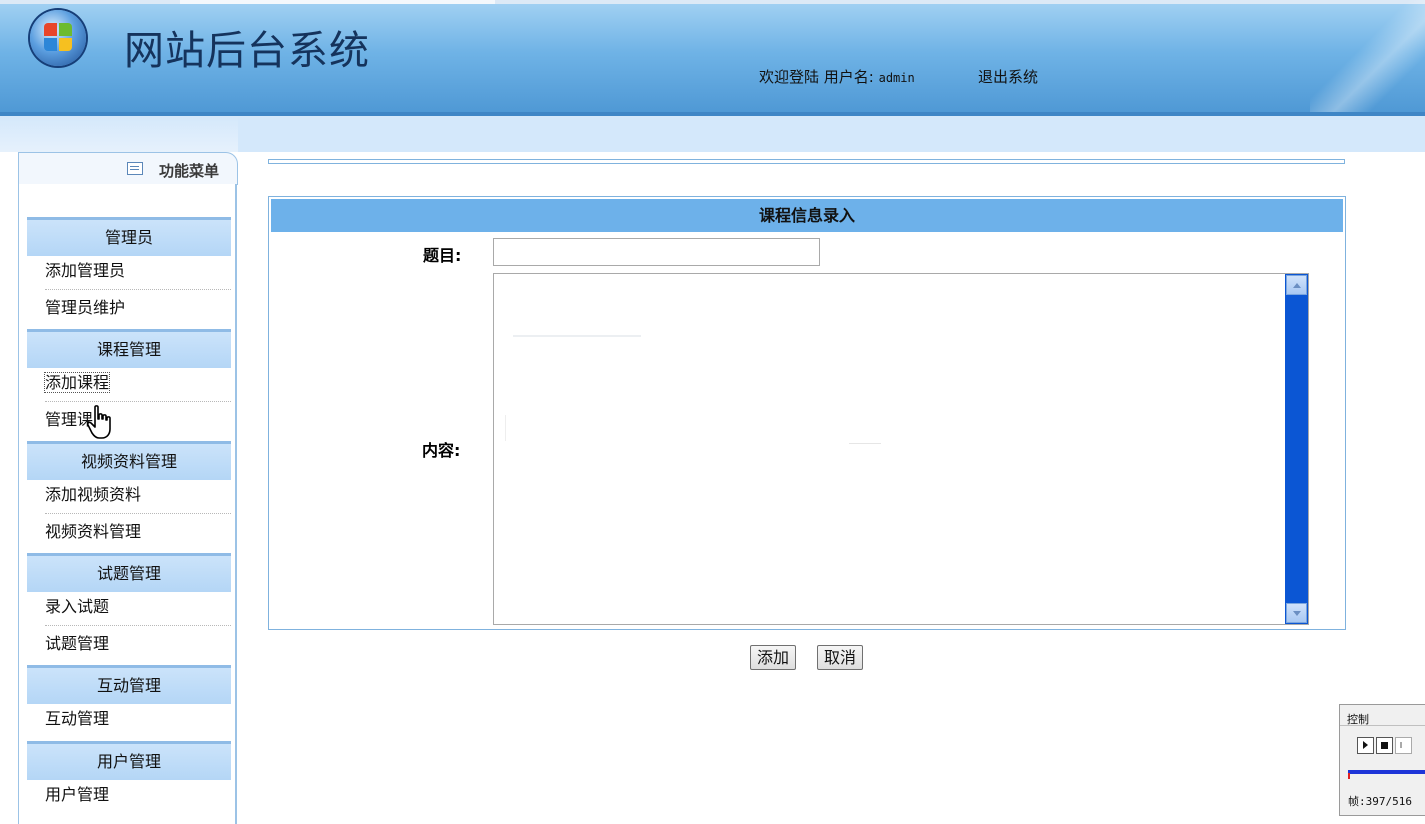  I want to click on menu-window-icon, so click(135, 168).